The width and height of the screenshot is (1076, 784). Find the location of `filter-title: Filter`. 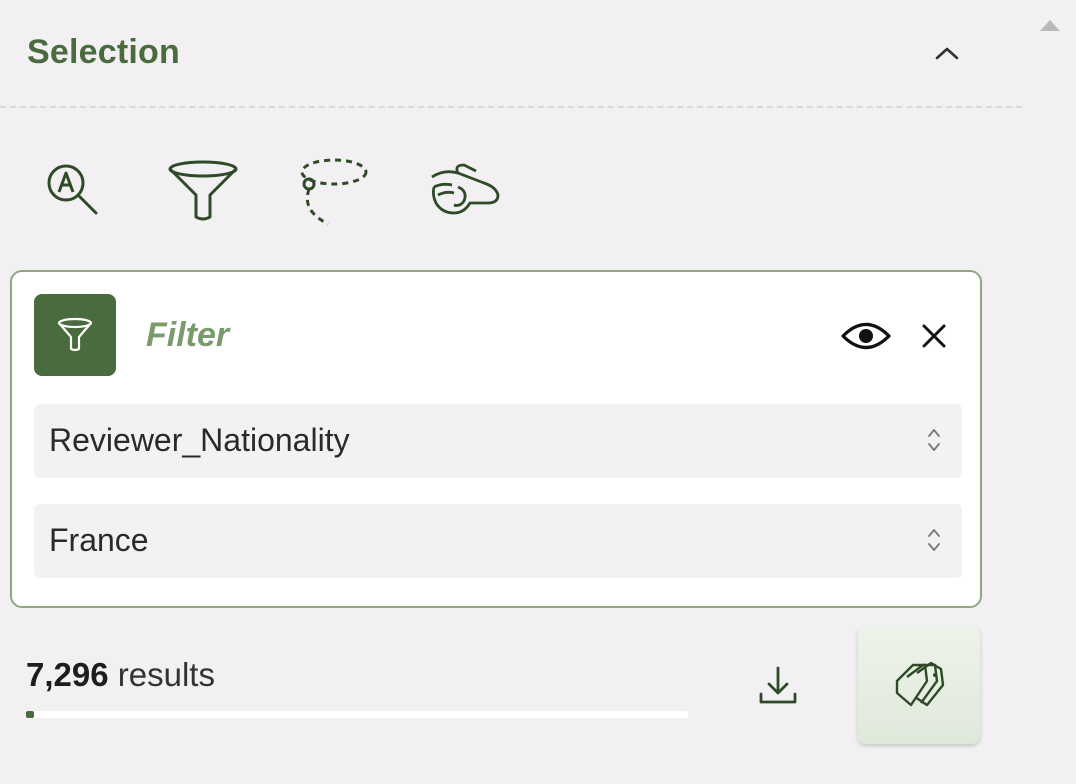

filter-title: Filter is located at coordinates (188, 335).